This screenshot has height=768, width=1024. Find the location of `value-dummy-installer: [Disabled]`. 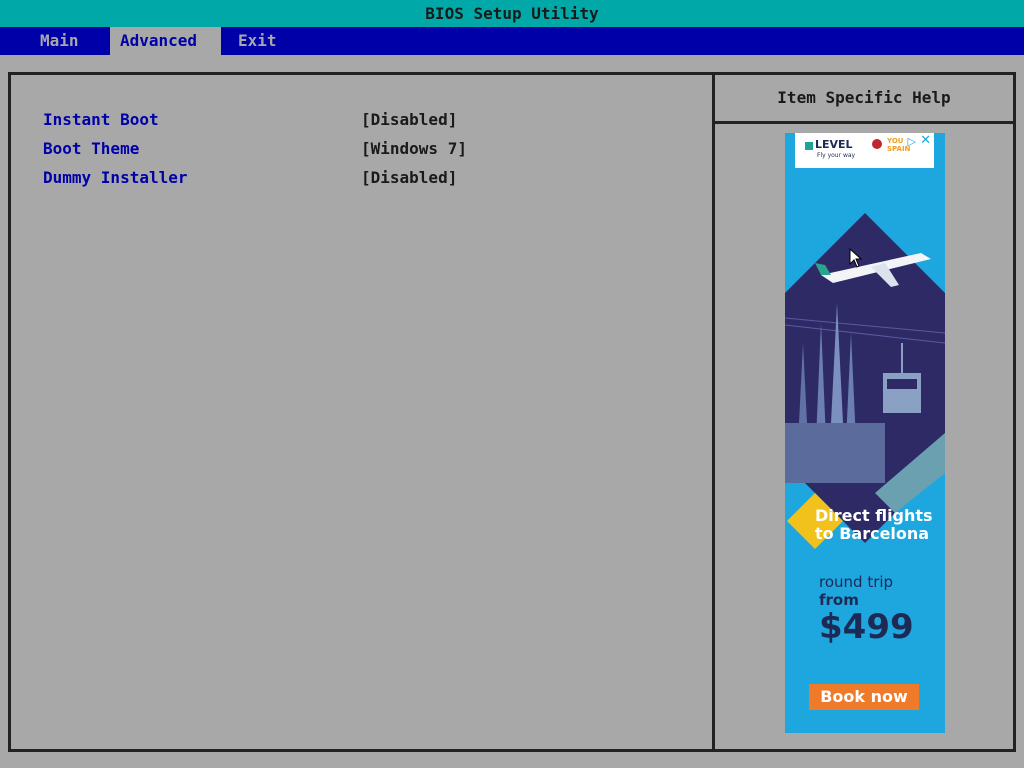

value-dummy-installer: [Disabled] is located at coordinates (409, 178).